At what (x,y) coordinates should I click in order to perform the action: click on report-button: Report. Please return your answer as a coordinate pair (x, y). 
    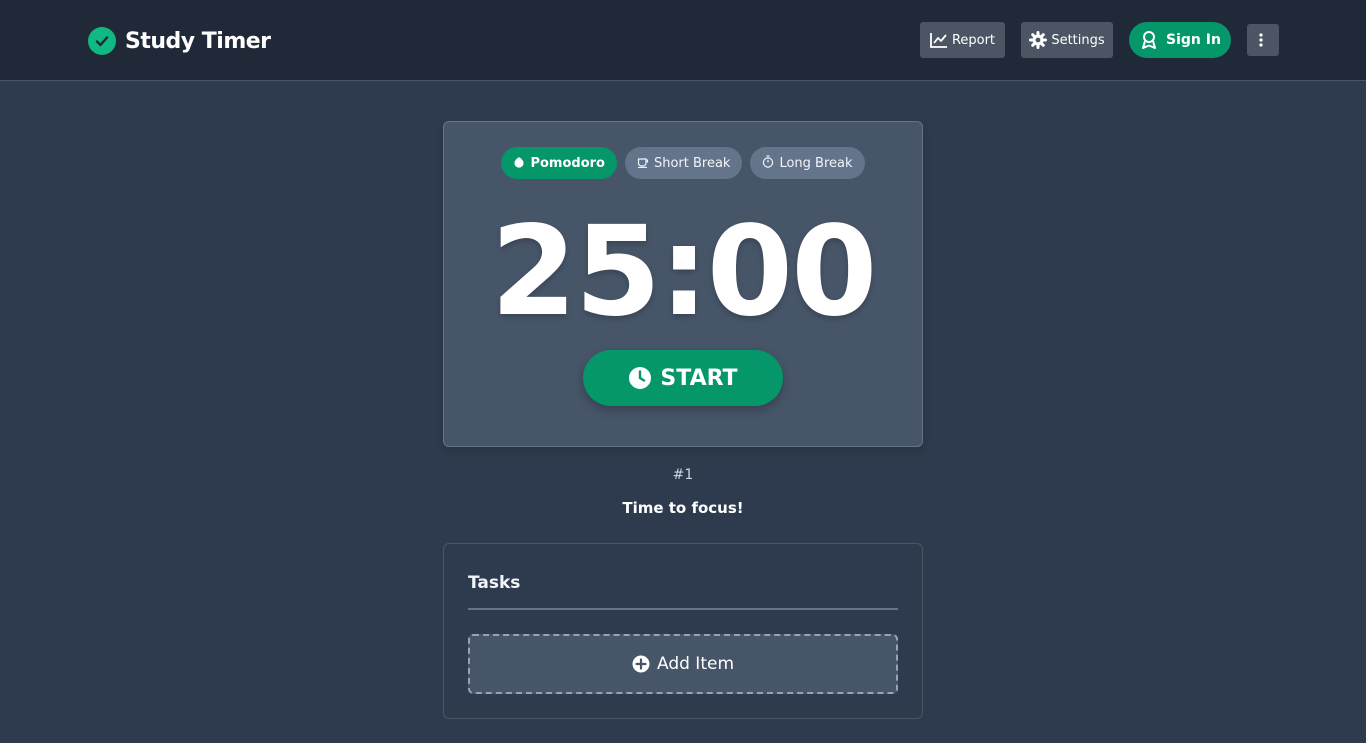
    Looking at the image, I should click on (962, 40).